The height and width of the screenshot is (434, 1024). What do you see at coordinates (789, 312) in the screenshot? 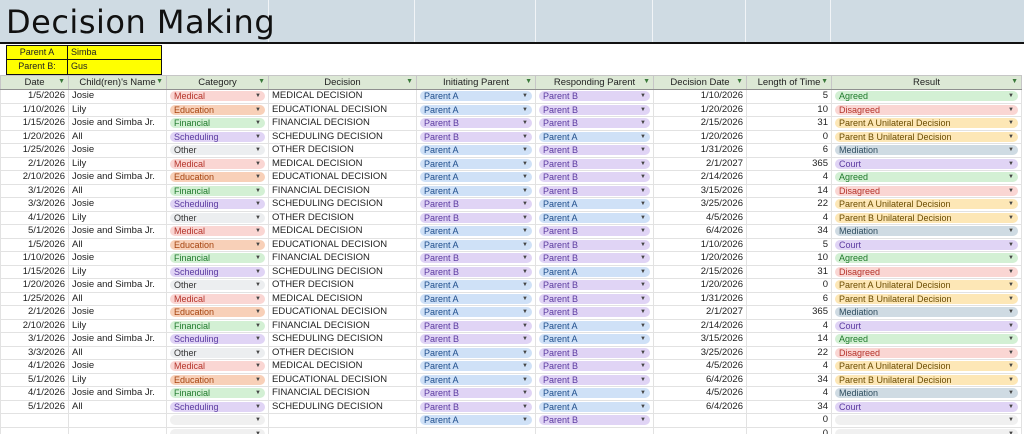
I see `table-cell: 365` at bounding box center [789, 312].